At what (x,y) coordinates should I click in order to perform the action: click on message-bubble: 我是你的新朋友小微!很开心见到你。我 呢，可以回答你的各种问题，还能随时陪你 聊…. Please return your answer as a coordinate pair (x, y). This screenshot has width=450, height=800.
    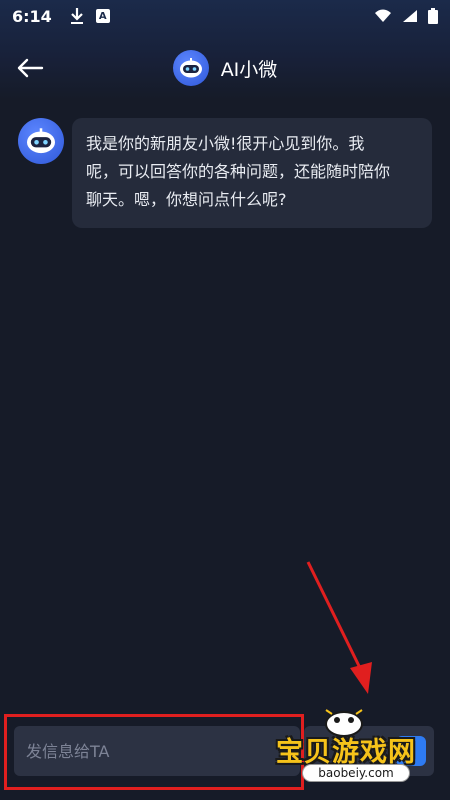
    Looking at the image, I should click on (252, 173).